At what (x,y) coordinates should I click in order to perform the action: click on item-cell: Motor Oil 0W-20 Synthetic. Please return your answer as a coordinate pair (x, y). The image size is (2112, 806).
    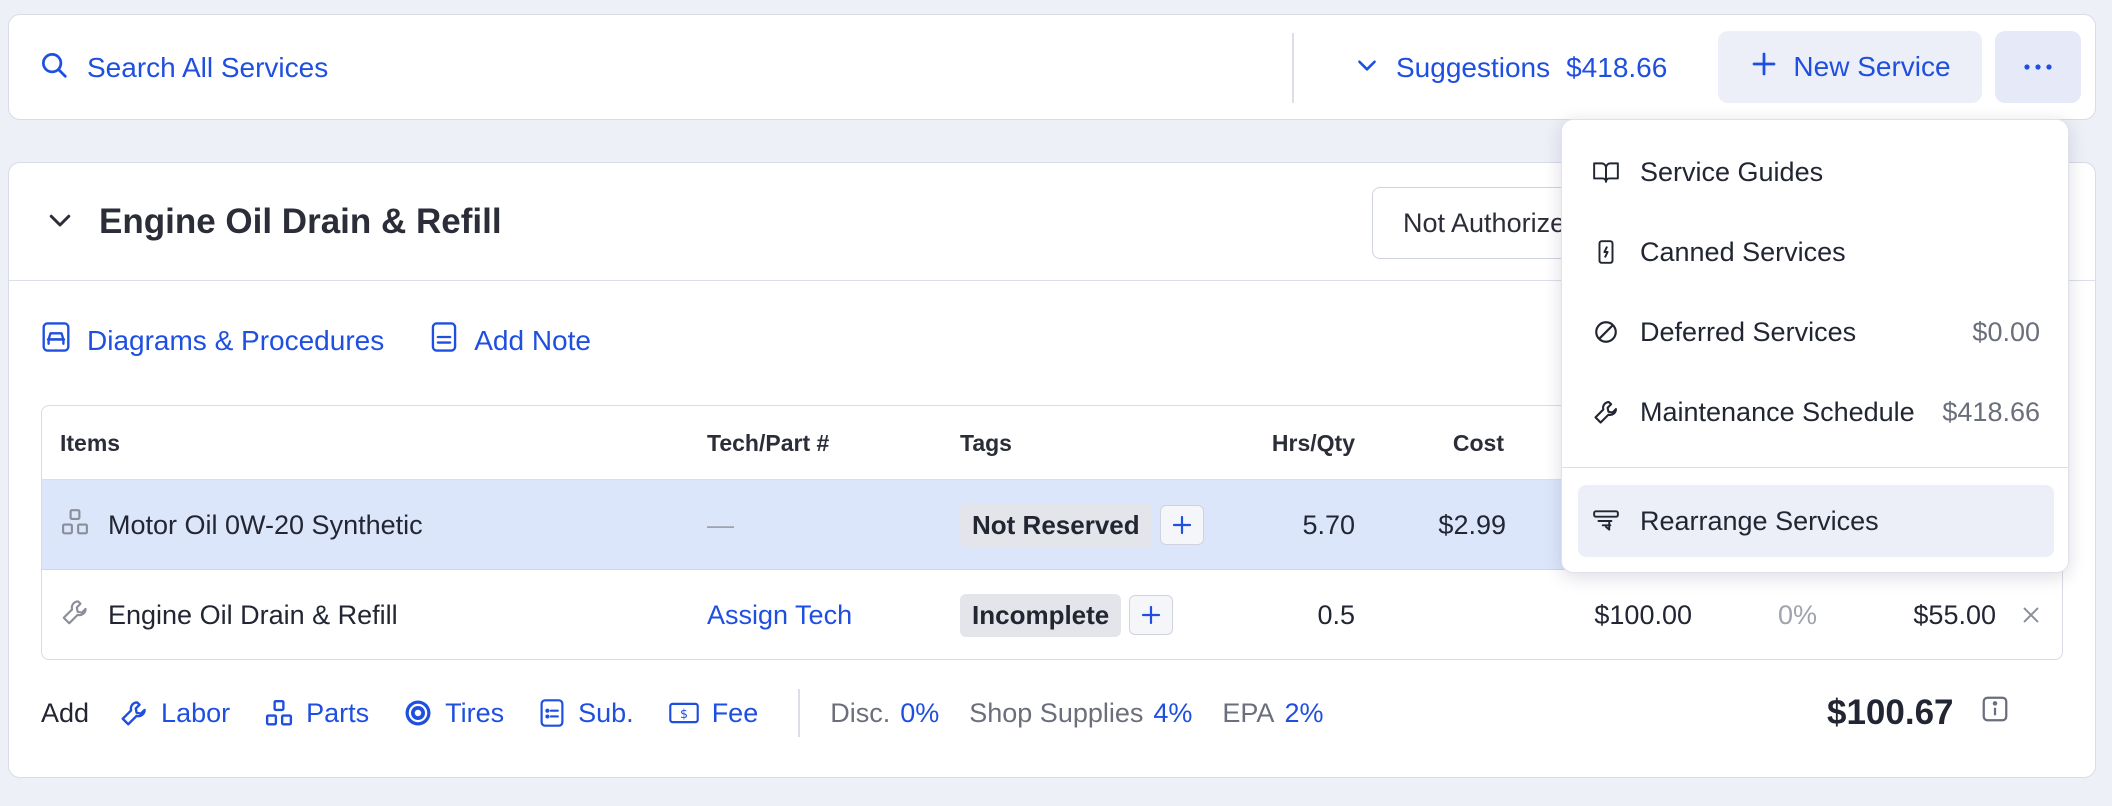
    Looking at the image, I should click on (241, 525).